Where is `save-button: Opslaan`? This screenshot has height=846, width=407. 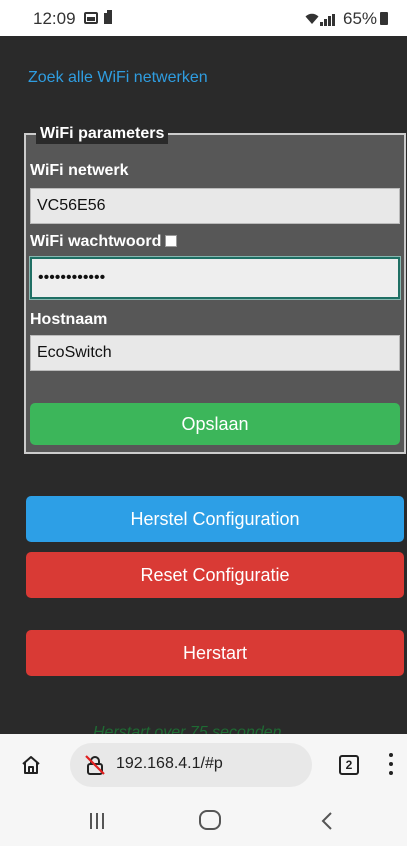
save-button: Opslaan is located at coordinates (215, 424).